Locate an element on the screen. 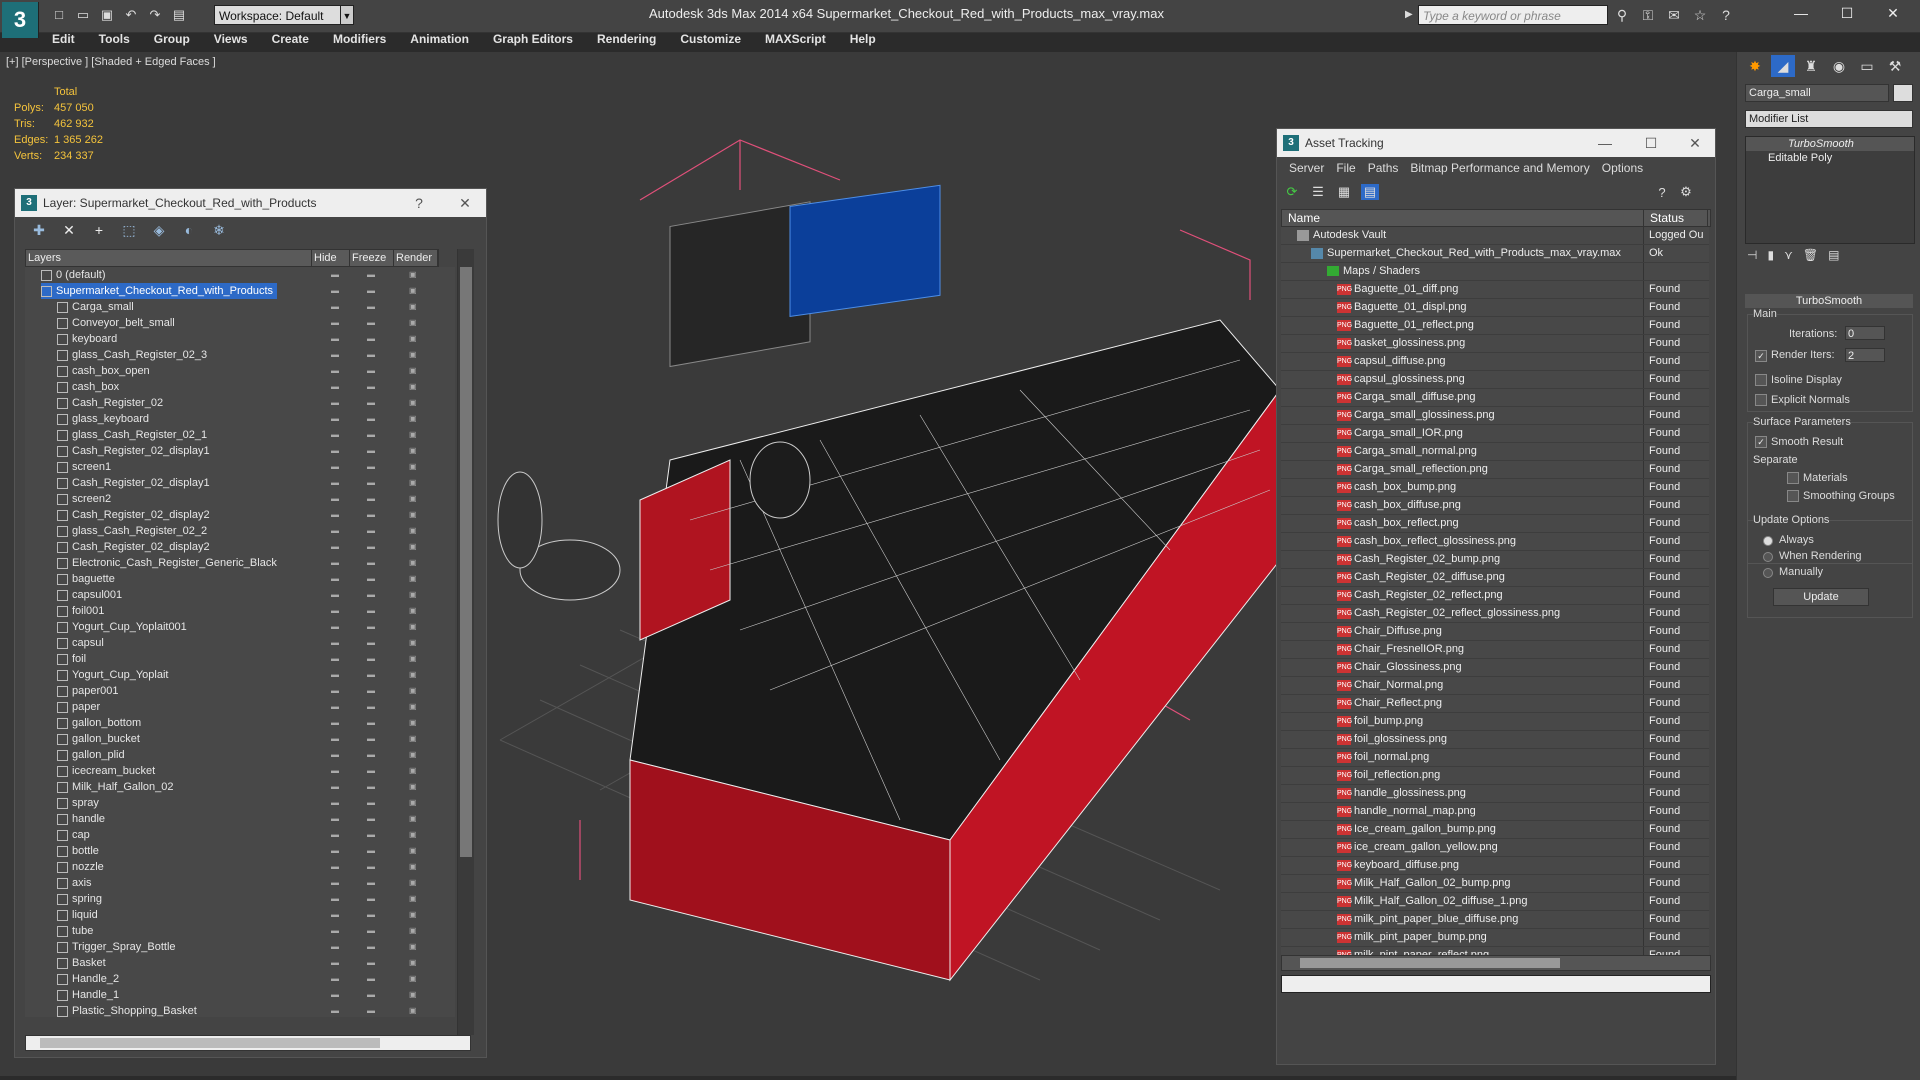  highlight-layer-icon: ◈ is located at coordinates (159, 230).